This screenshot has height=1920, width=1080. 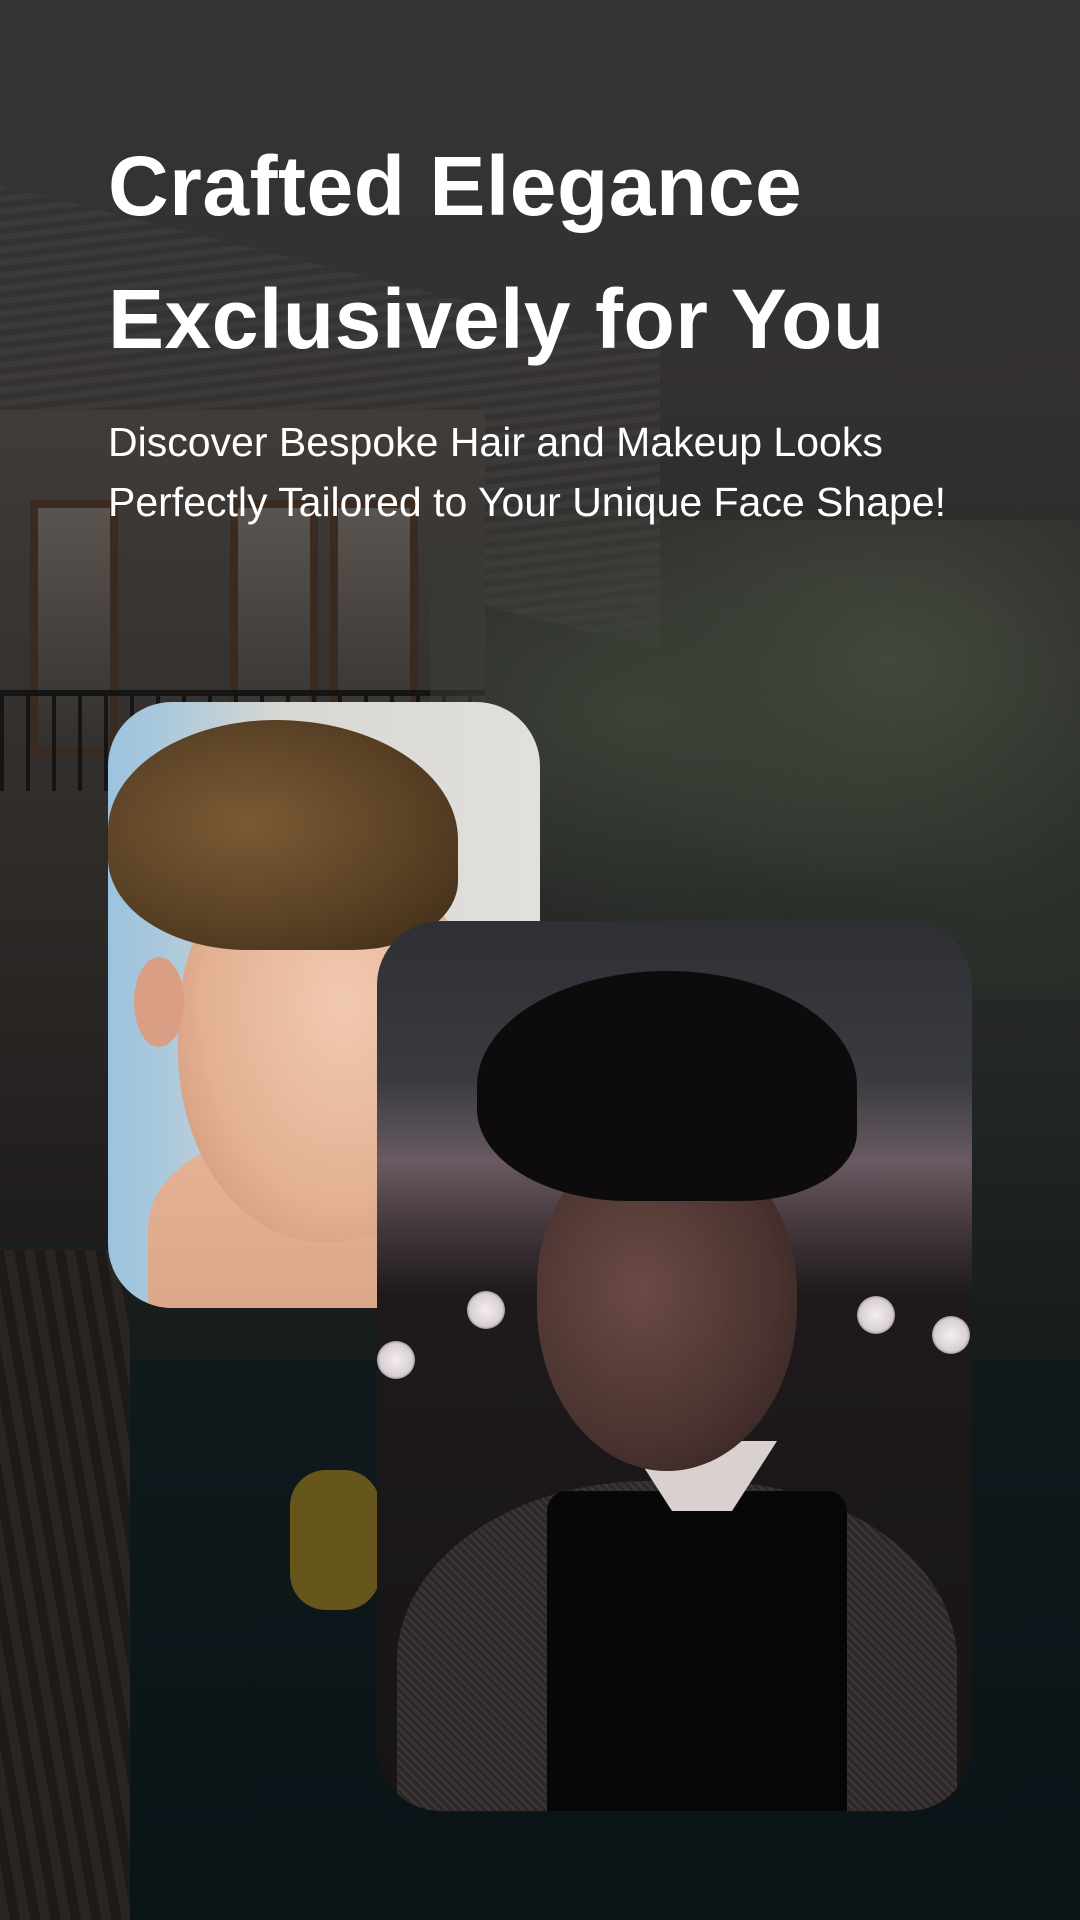 I want to click on headline-line-2: Exclusively for You, so click(x=496, y=319).